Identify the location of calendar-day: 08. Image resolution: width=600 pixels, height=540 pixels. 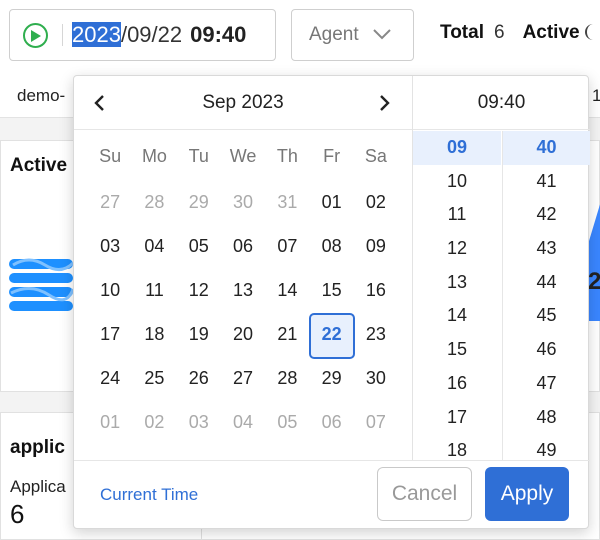
(331, 246).